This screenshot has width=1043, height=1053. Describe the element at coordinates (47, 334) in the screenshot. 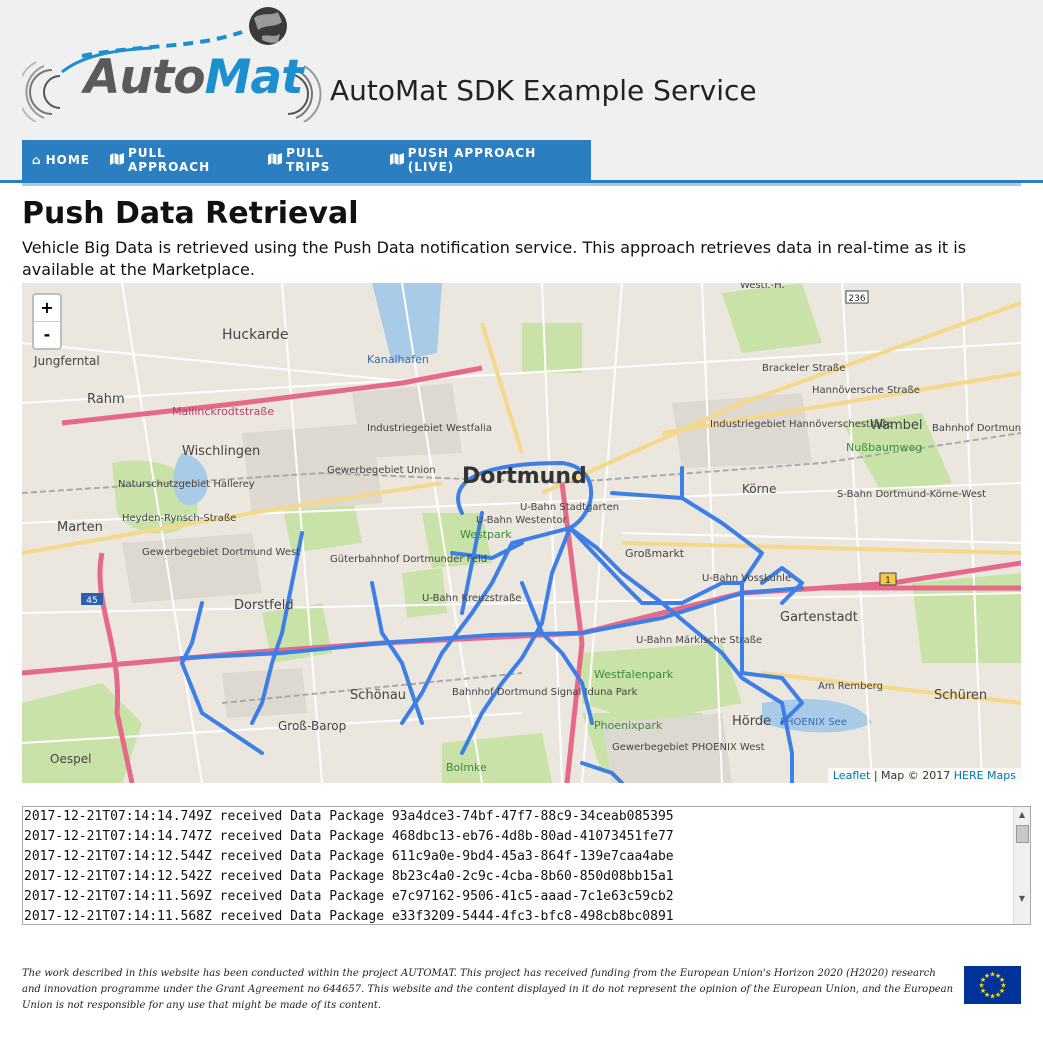

I see `zoom-out-button: -` at that location.